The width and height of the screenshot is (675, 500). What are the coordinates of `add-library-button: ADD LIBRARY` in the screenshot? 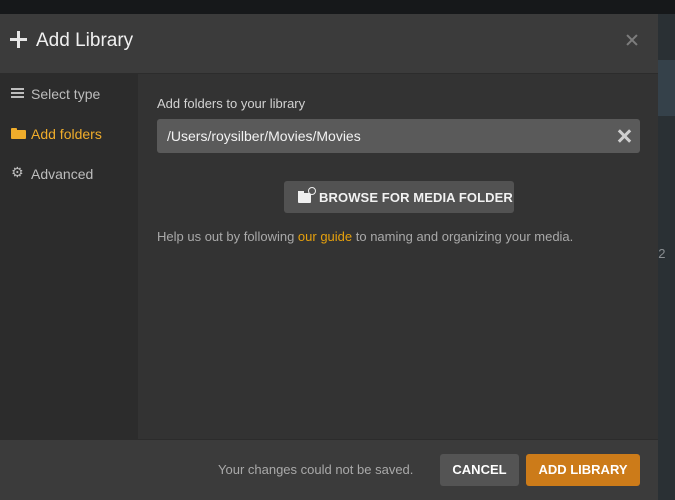 It's located at (583, 470).